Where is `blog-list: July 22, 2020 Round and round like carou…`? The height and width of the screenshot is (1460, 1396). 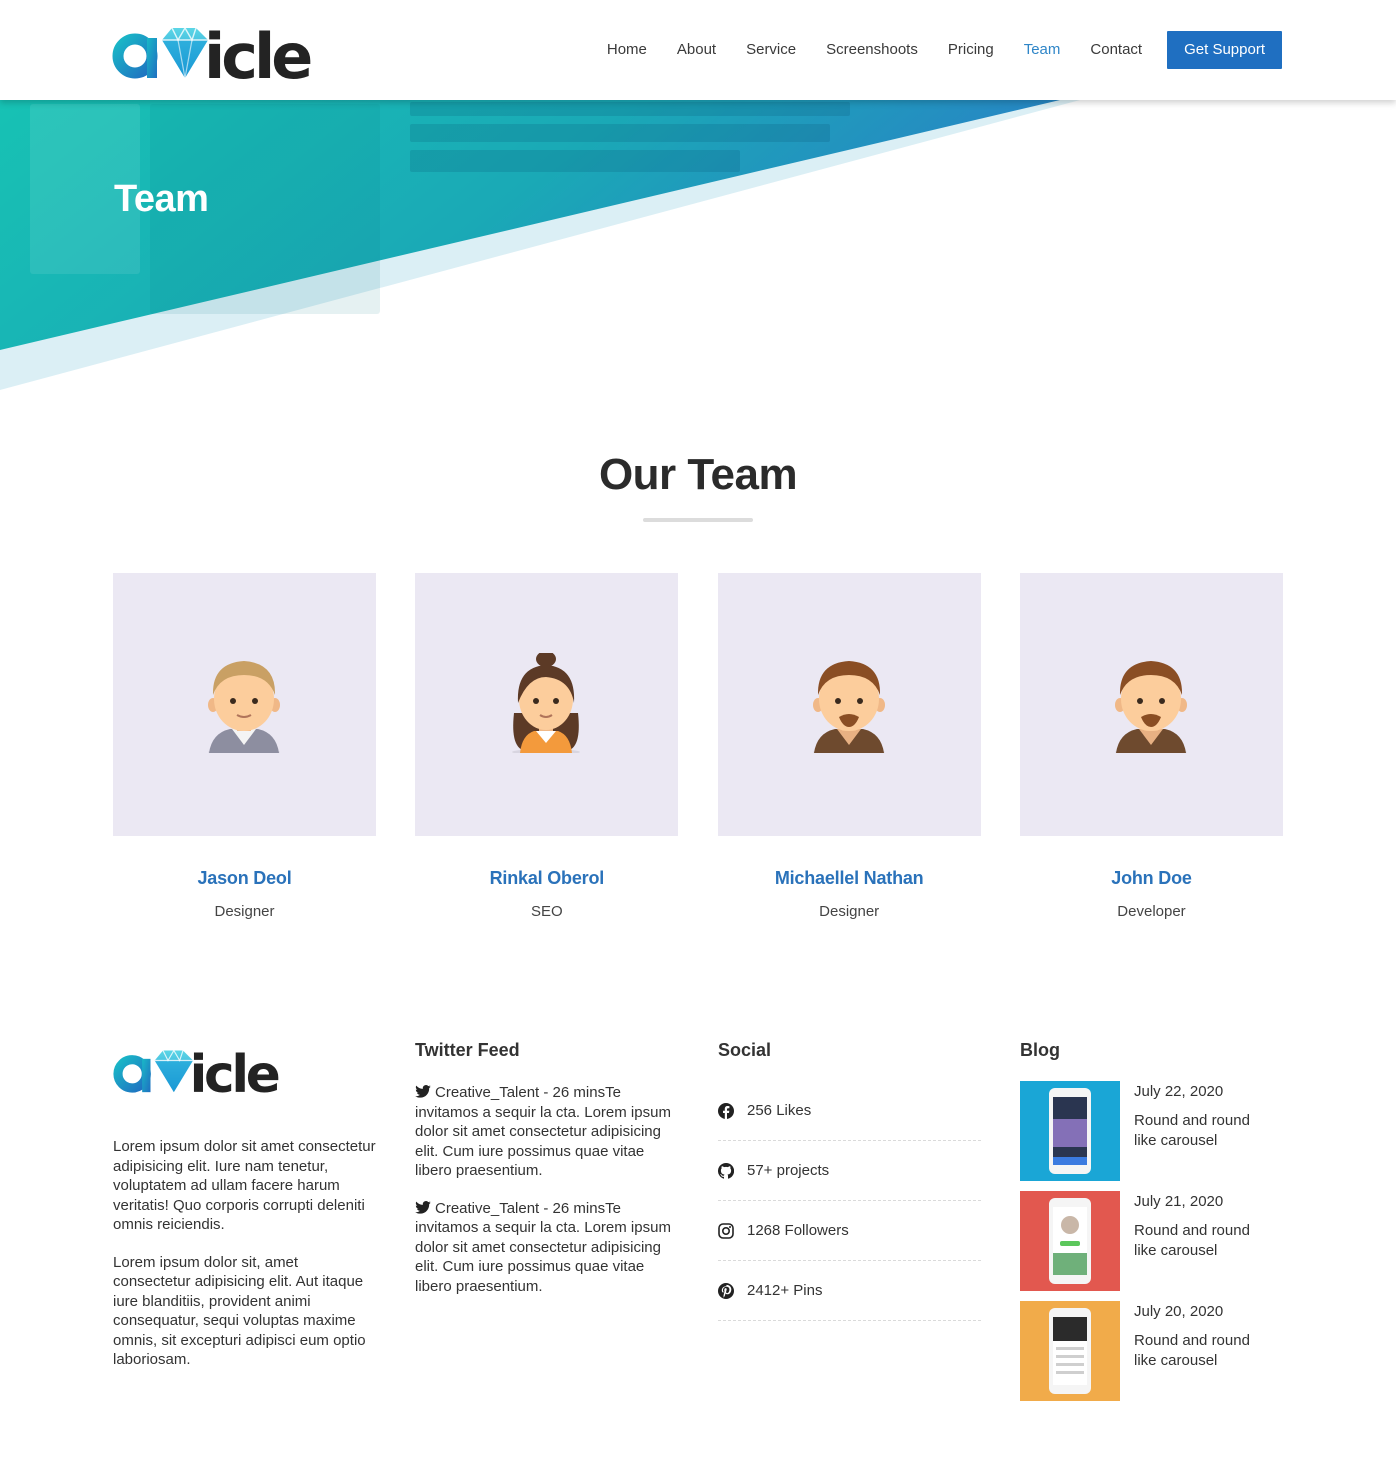 blog-list: July 22, 2020 Round and round like carou… is located at coordinates (1151, 1241).